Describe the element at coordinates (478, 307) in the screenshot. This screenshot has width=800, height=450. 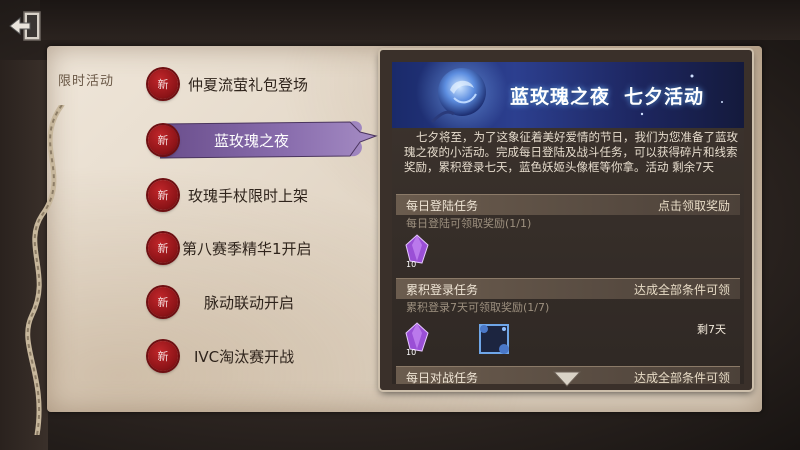
I see `task-subtitle: 累积登录7天可领取奖励(1/7)` at that location.